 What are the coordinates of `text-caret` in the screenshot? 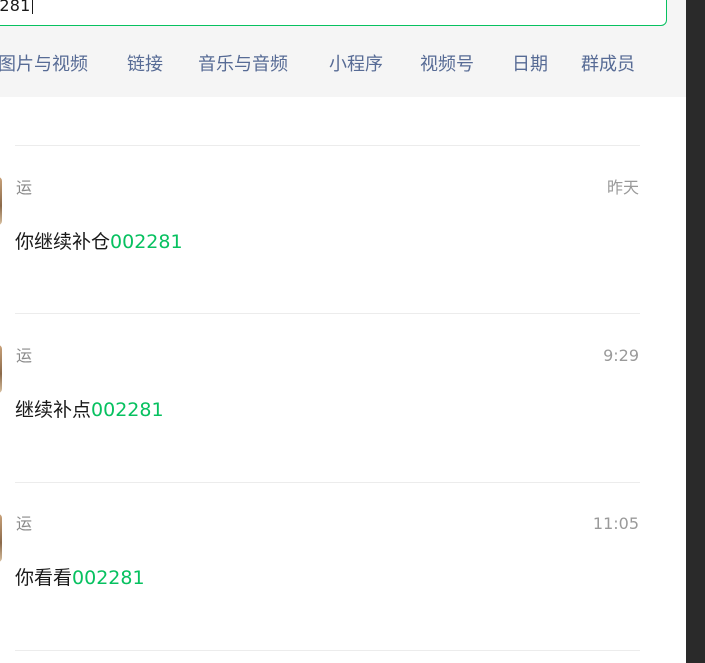 It's located at (32, 7).